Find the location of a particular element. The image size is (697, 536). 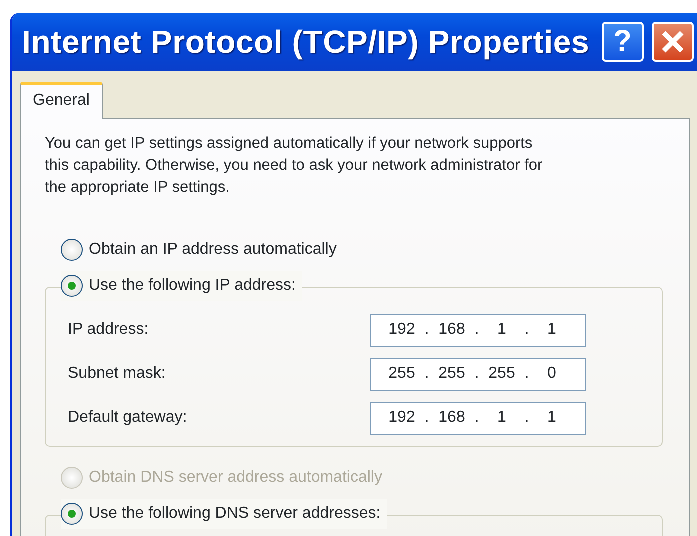

field-label: Subnet mask: is located at coordinates (117, 374).